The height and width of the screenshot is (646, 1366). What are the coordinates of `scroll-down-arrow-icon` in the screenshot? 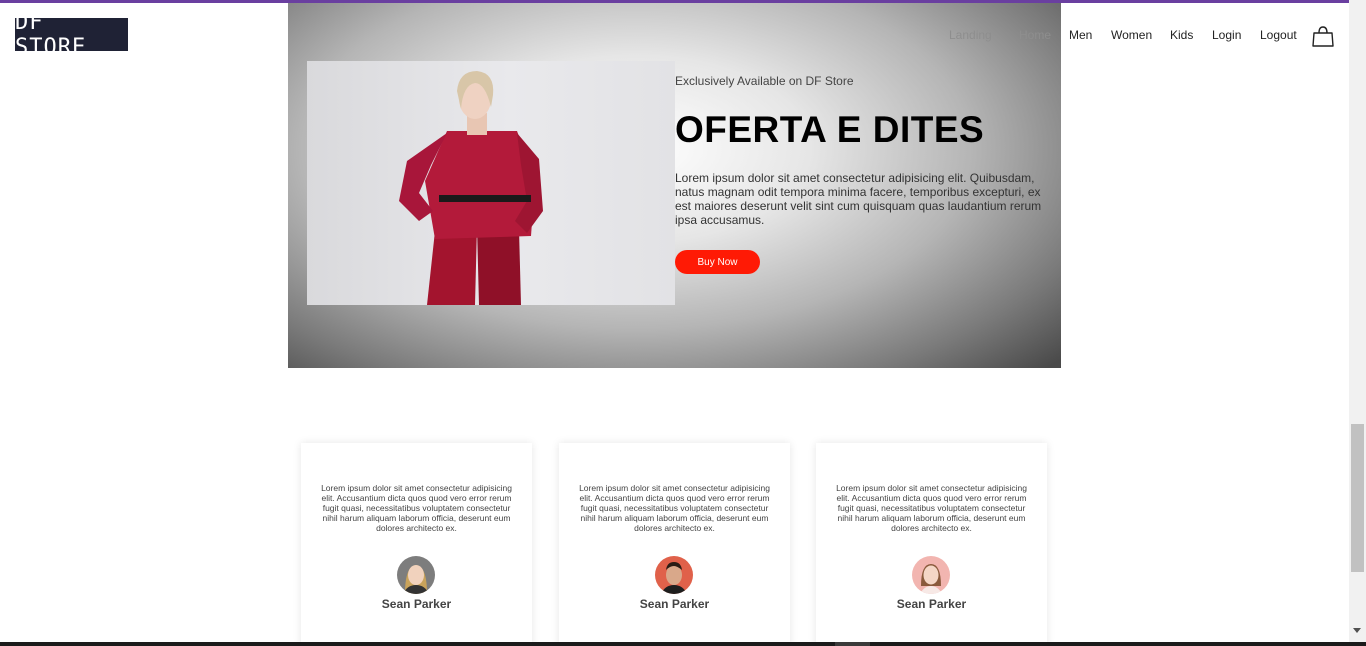 It's located at (1357, 630).